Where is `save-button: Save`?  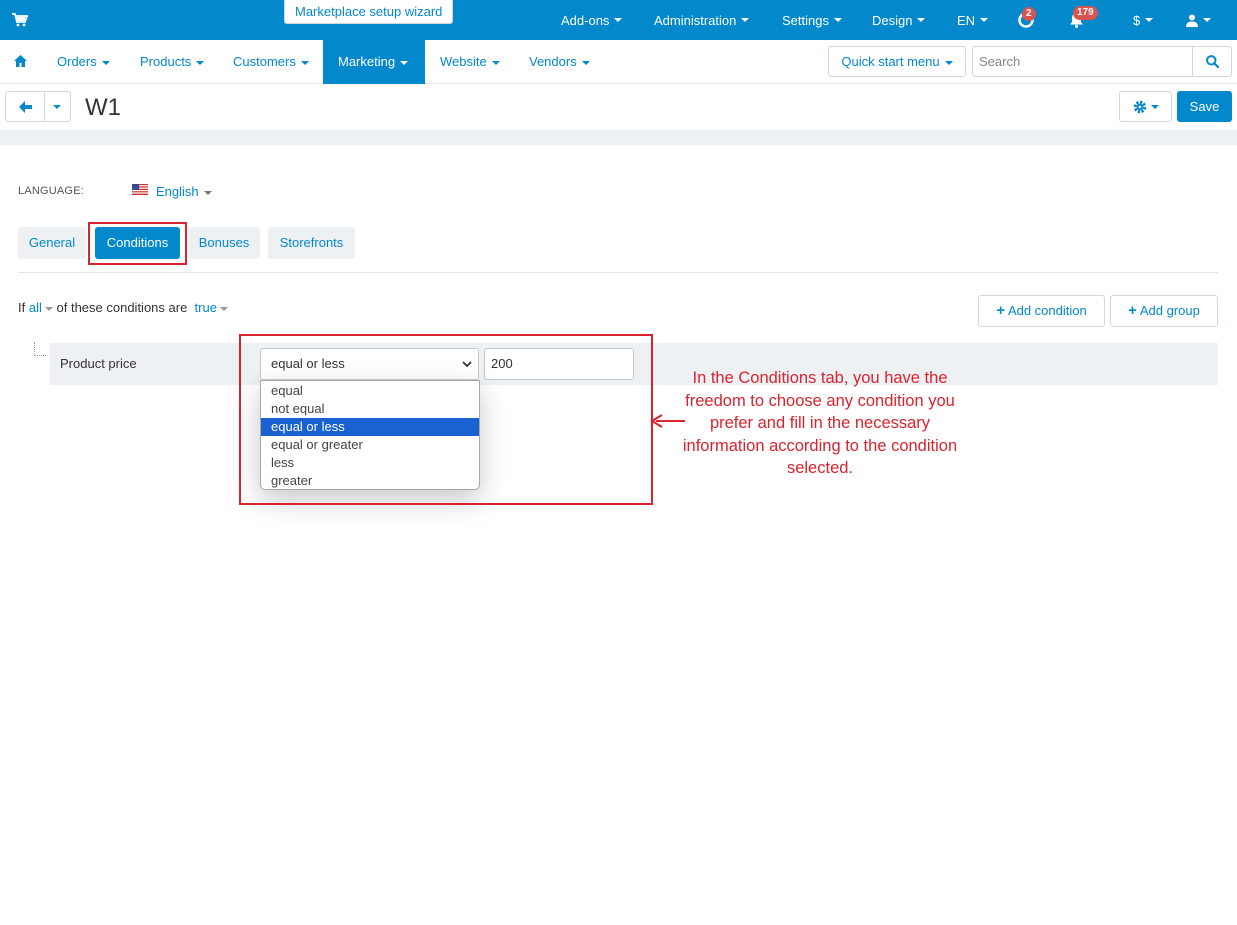
save-button: Save is located at coordinates (1204, 106).